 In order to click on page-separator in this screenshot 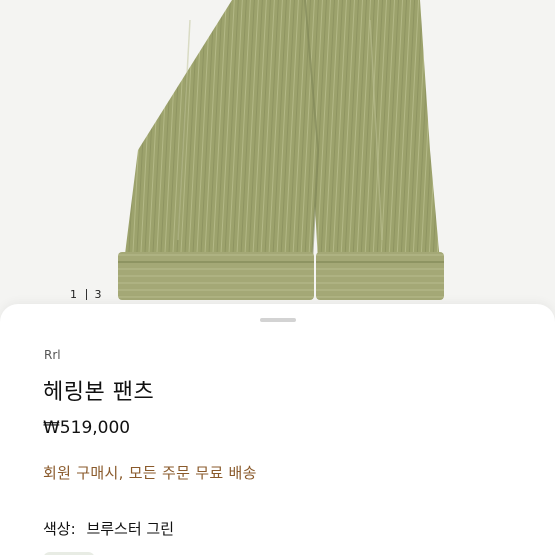, I will do `click(86, 294)`.